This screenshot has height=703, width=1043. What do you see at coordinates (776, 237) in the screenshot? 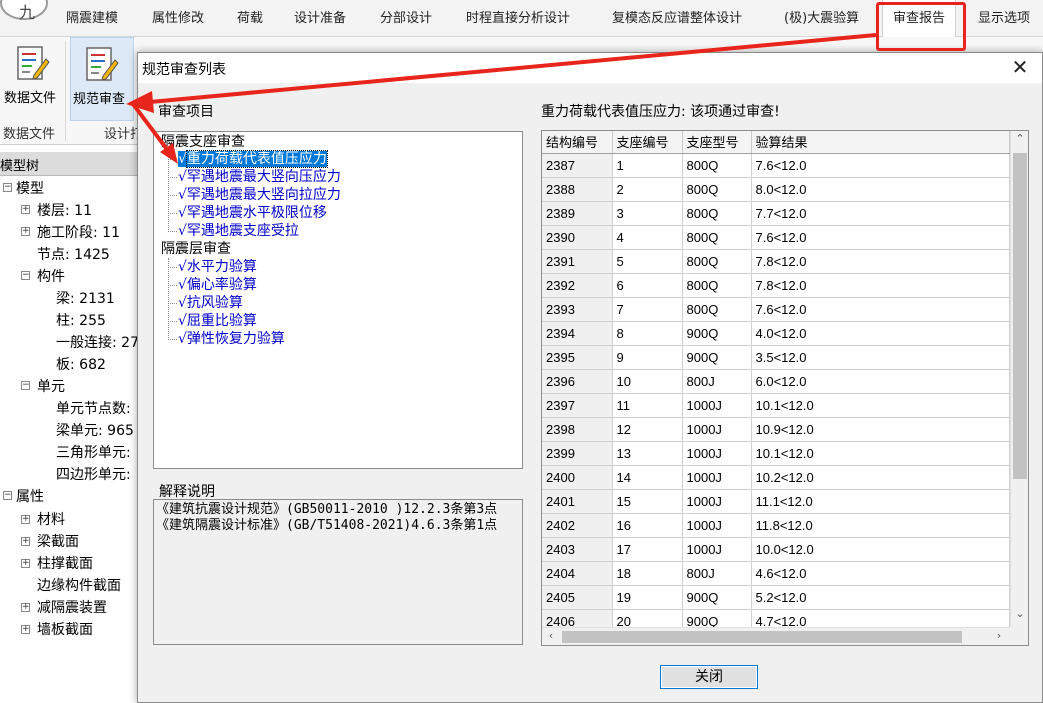
I see `table-row: 2390 4 800Q 7.6<12.0` at bounding box center [776, 237].